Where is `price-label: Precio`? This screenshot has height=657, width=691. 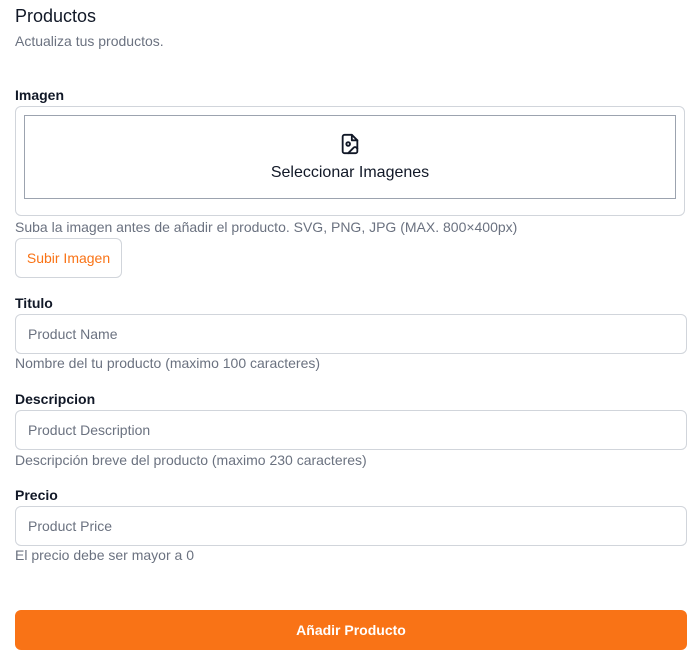 price-label: Precio is located at coordinates (36, 495).